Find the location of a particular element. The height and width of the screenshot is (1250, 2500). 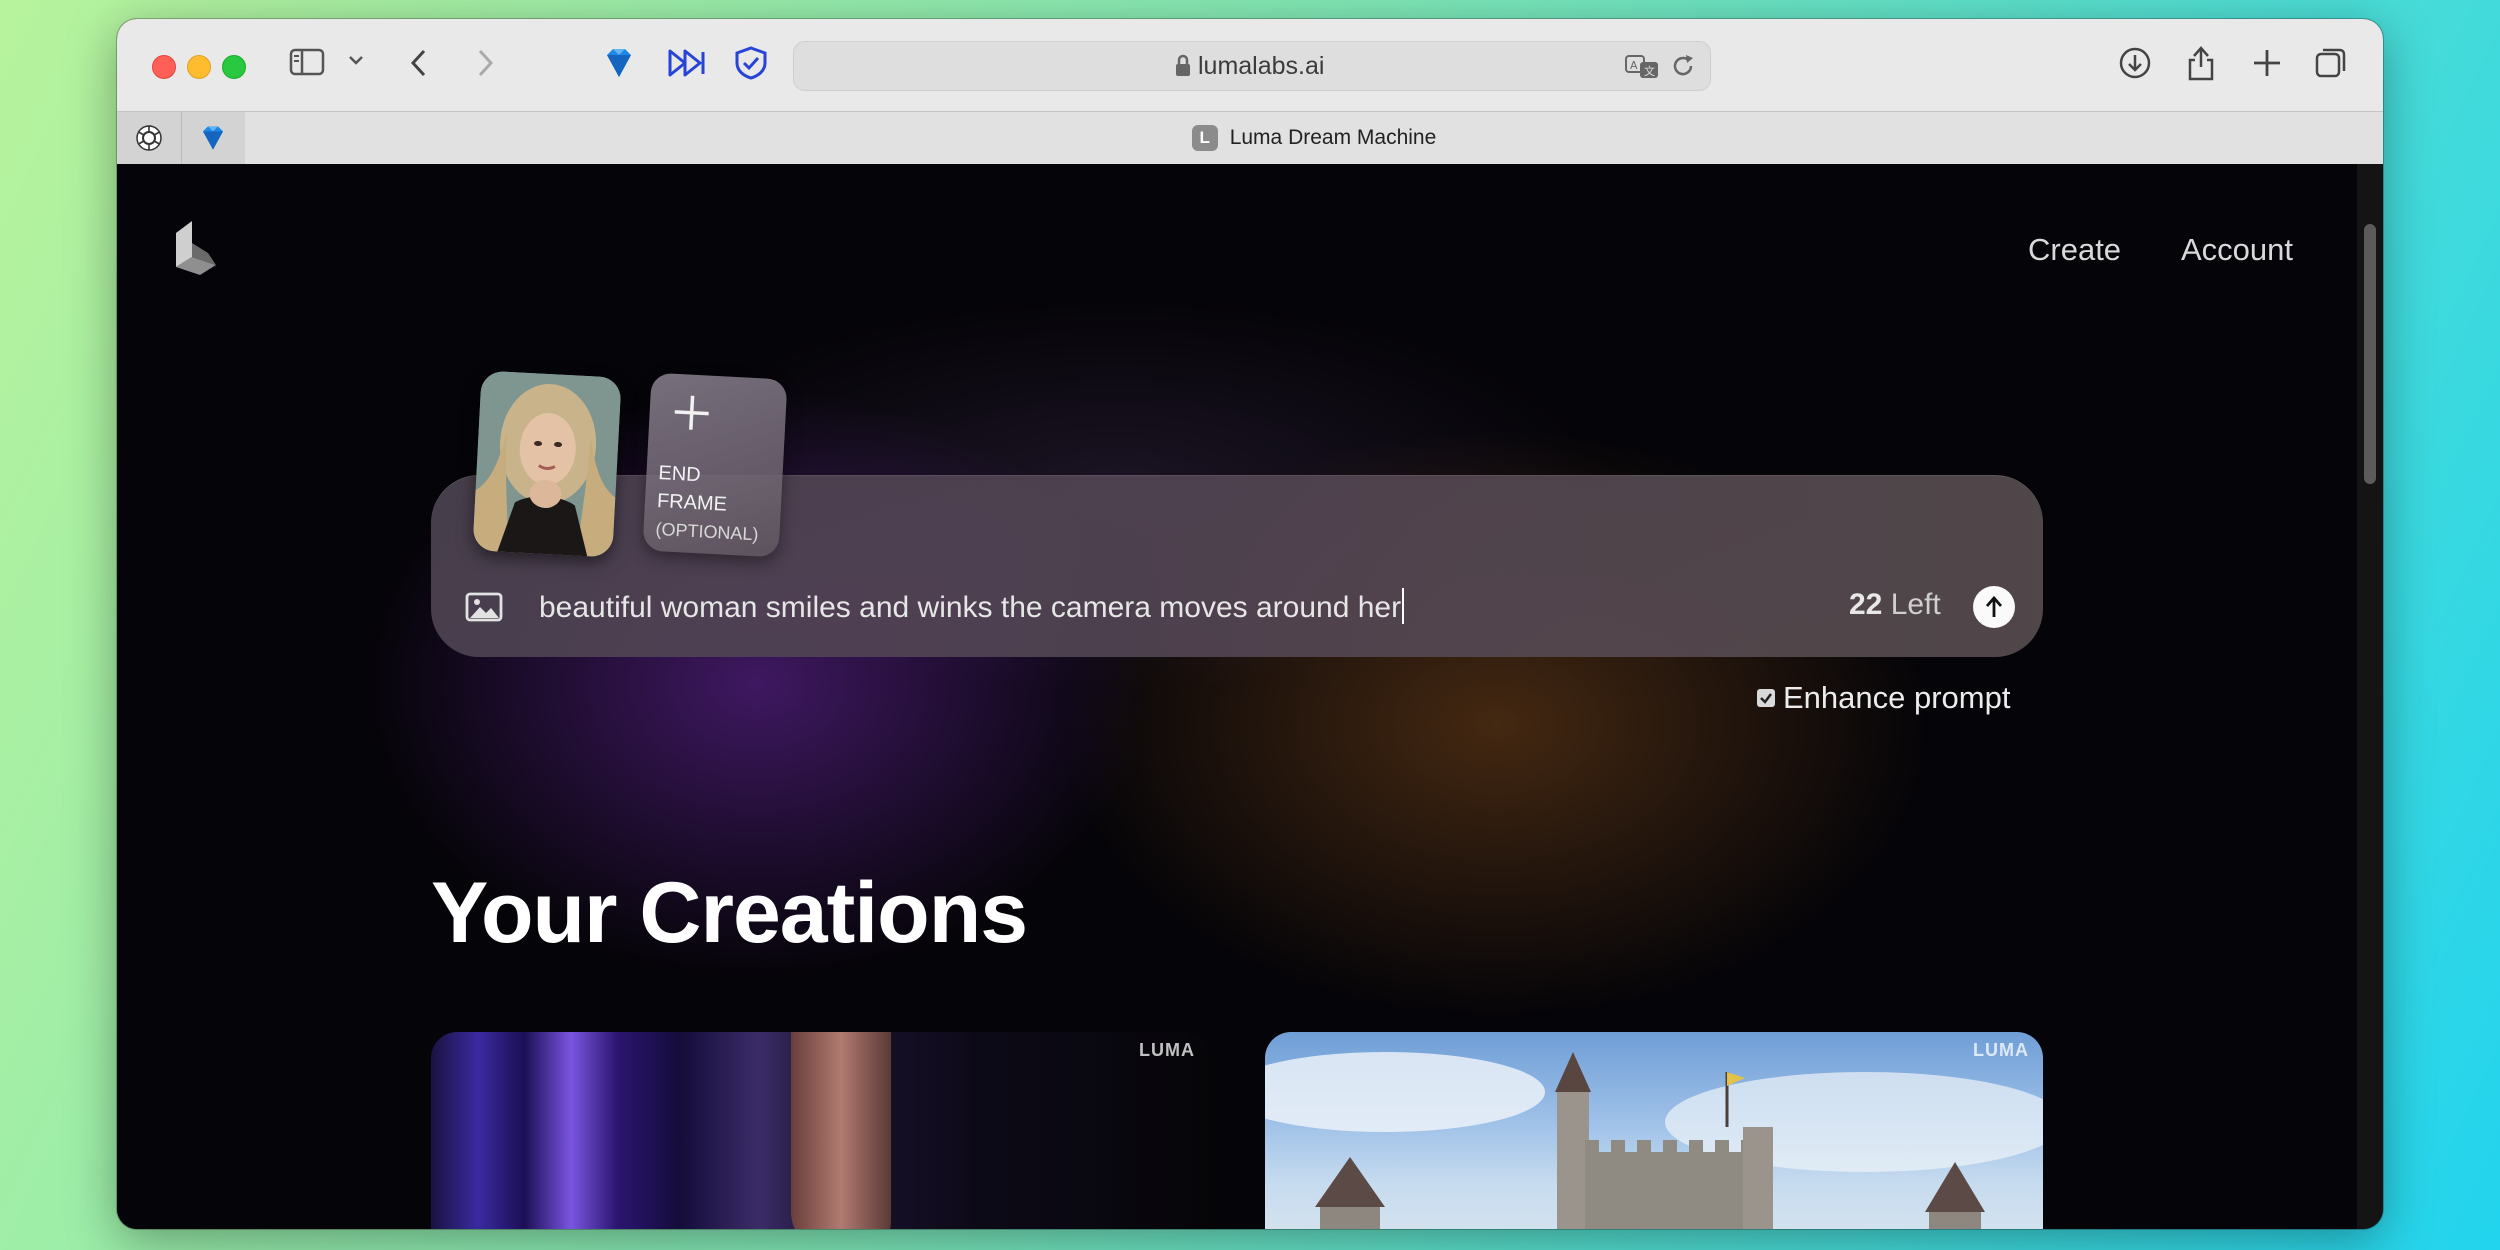

sidebar-icon is located at coordinates (307, 62).